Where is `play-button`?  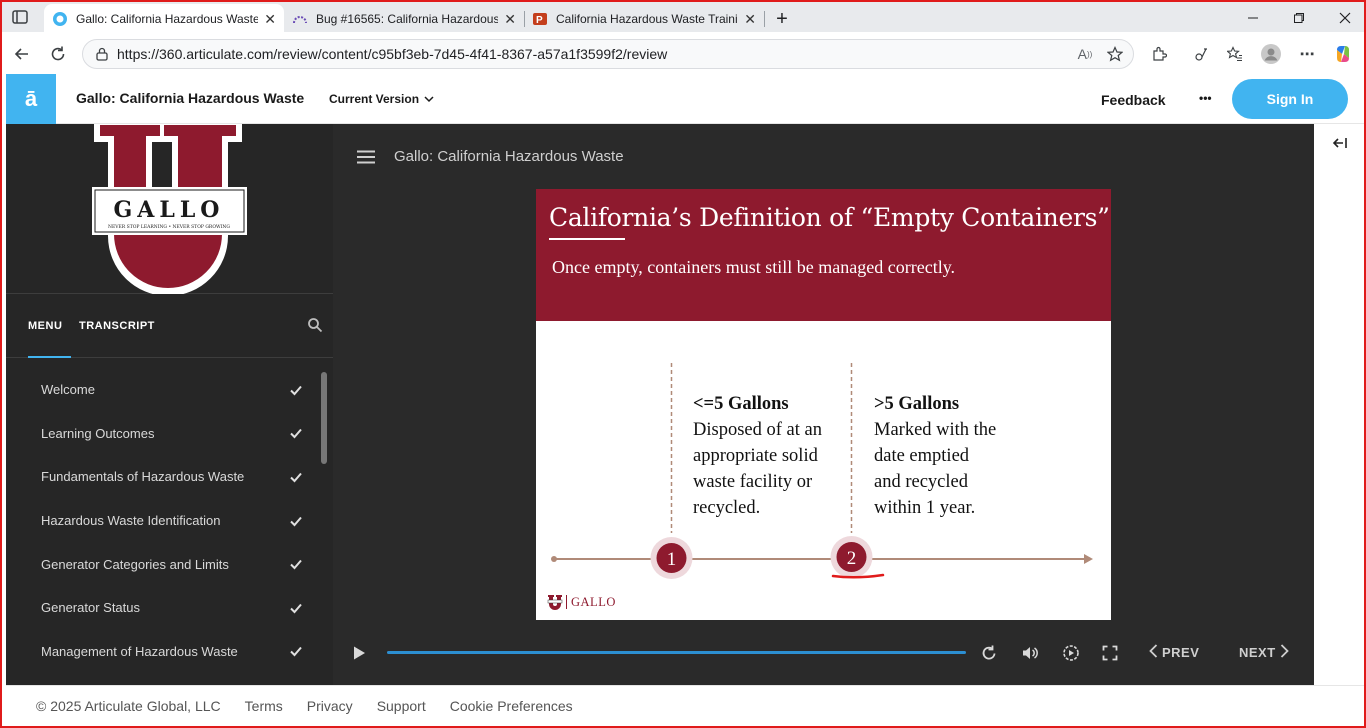 play-button is located at coordinates (359, 653).